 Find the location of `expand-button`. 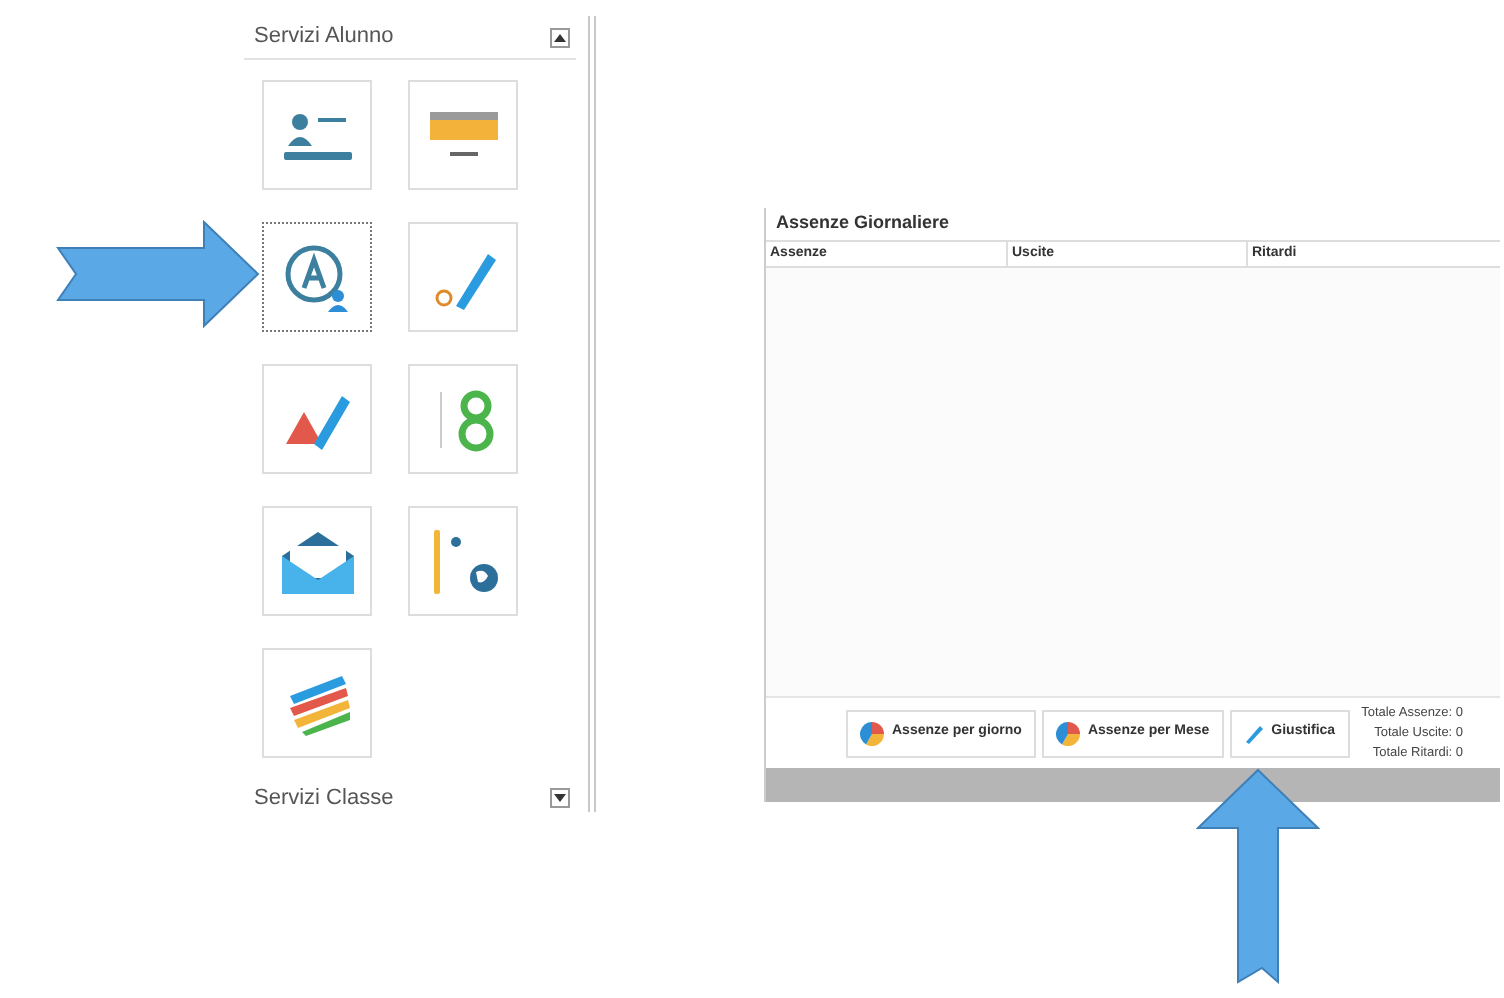

expand-button is located at coordinates (560, 798).